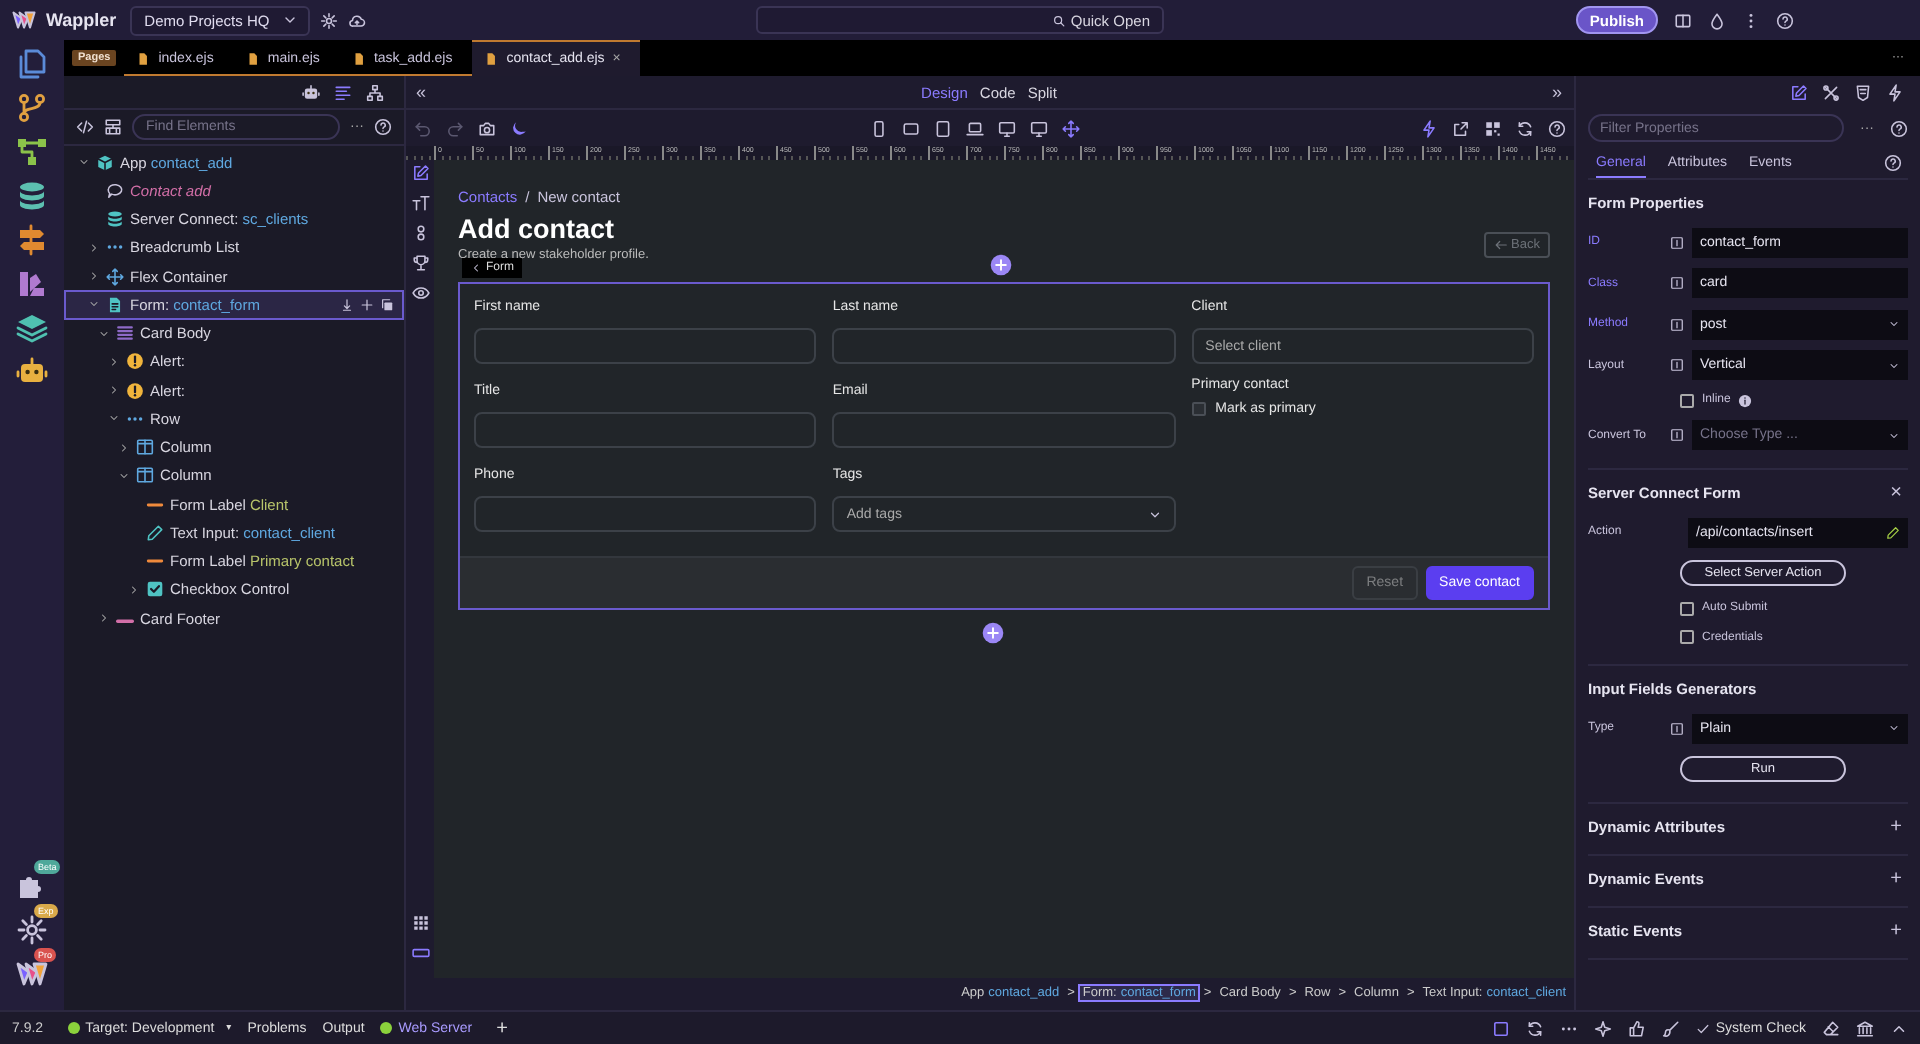 This screenshot has height=1044, width=1920. What do you see at coordinates (1461, 128) in the screenshot?
I see `share-icon` at bounding box center [1461, 128].